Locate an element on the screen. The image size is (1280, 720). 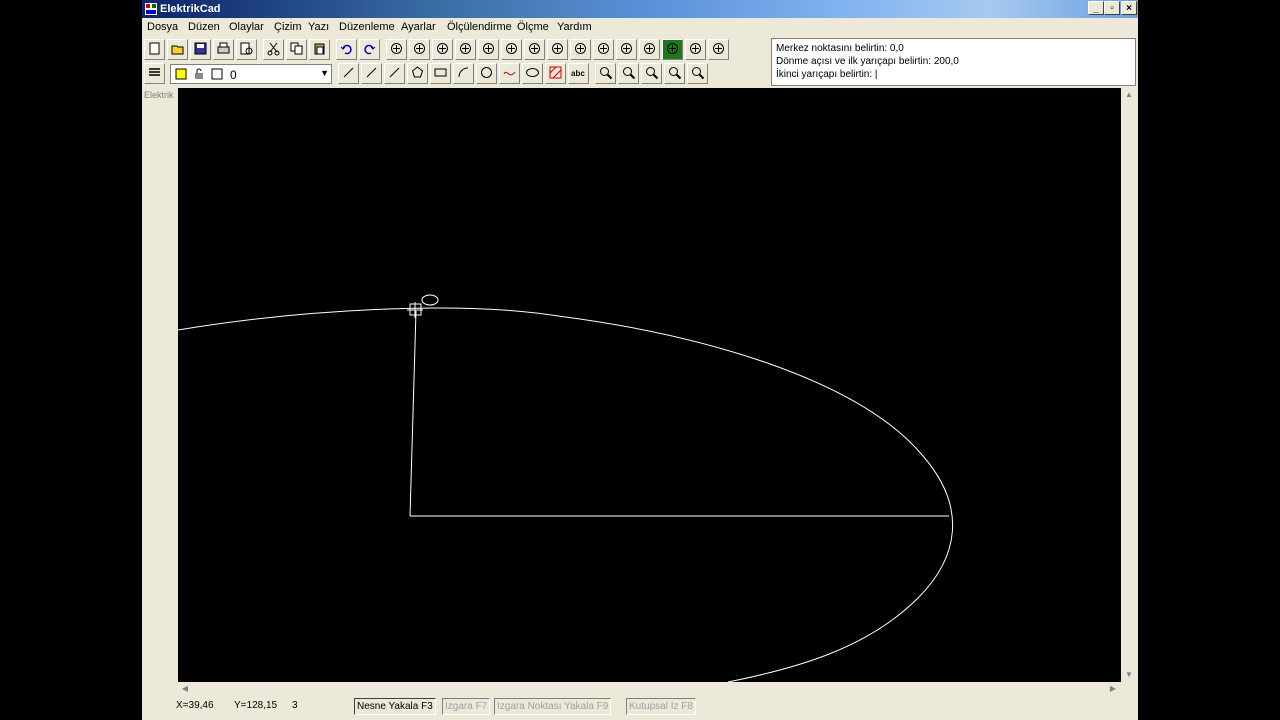
measure-button is located at coordinates (718, 49).